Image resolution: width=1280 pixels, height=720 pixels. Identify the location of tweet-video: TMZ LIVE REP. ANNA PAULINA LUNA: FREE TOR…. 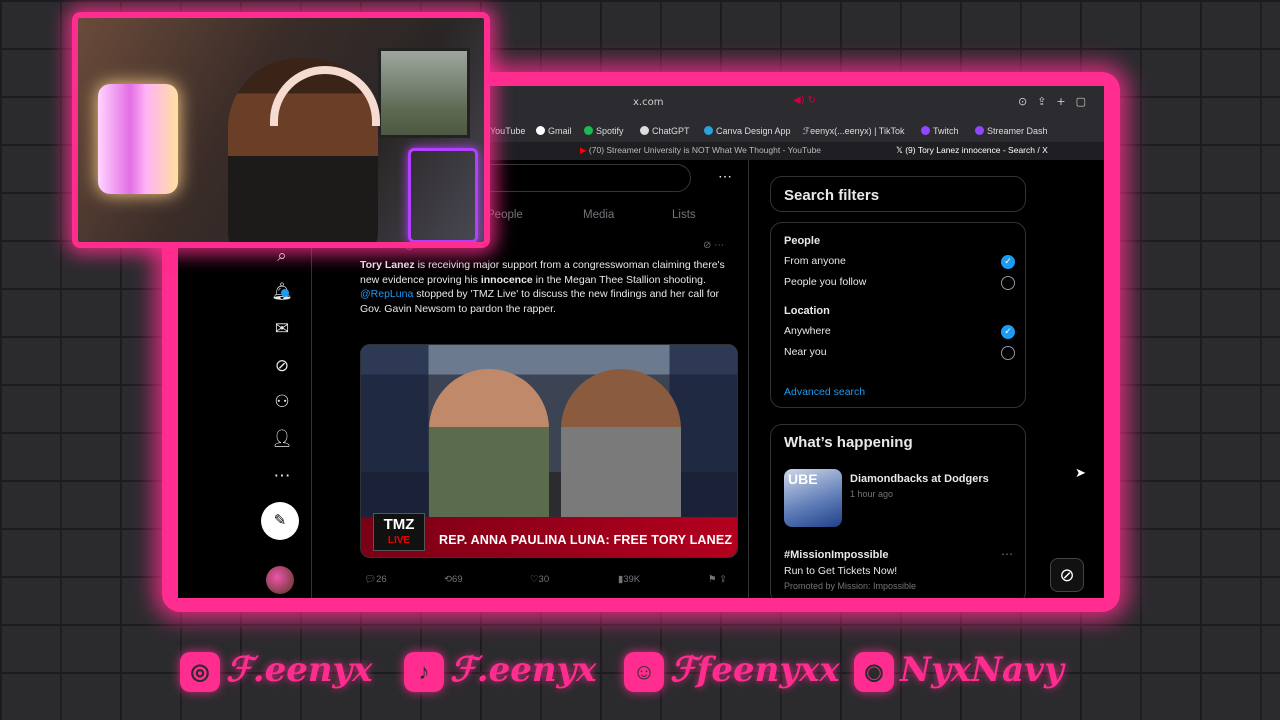
(549, 451).